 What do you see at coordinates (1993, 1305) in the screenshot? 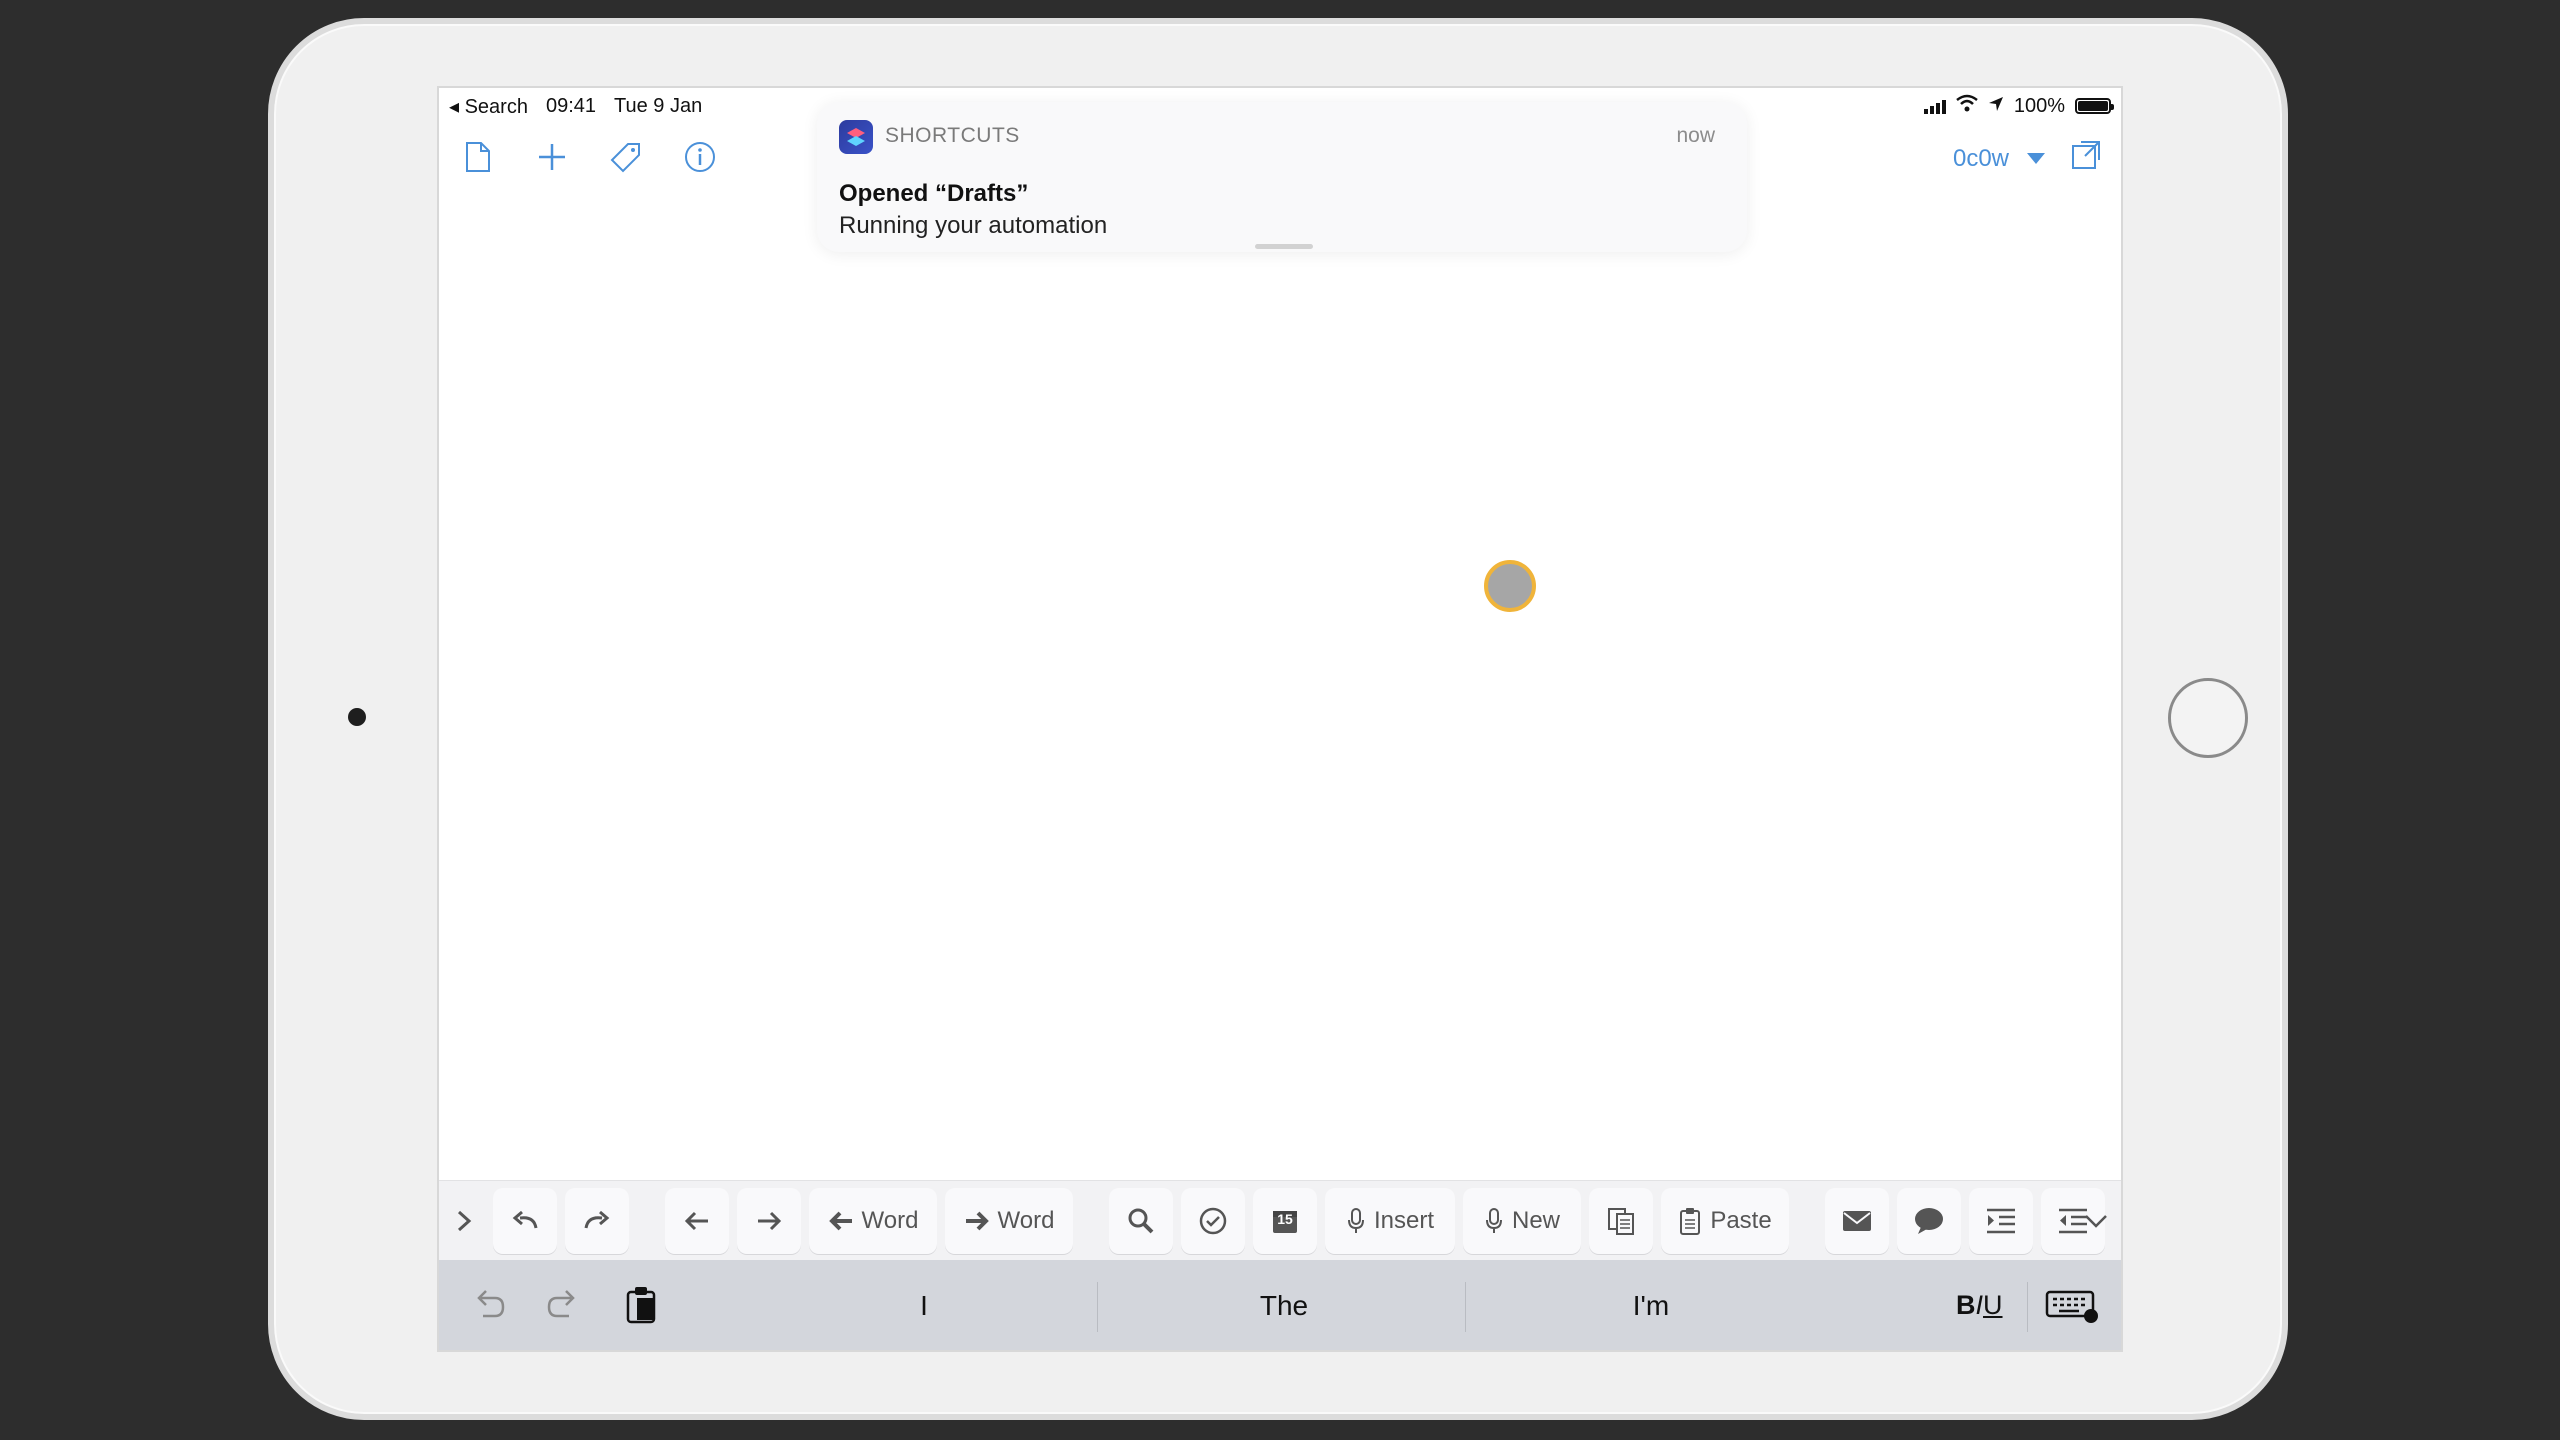
I see `underline-label: U` at bounding box center [1993, 1305].